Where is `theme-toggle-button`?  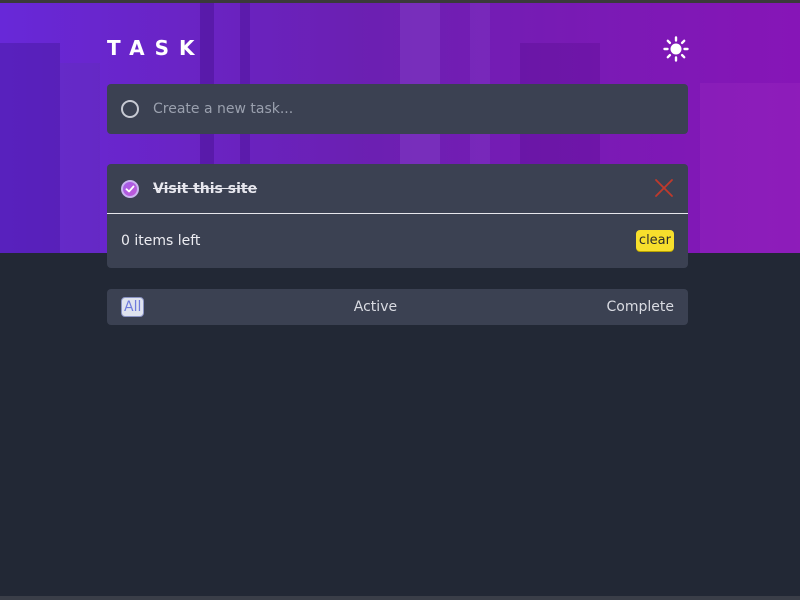 theme-toggle-button is located at coordinates (676, 49).